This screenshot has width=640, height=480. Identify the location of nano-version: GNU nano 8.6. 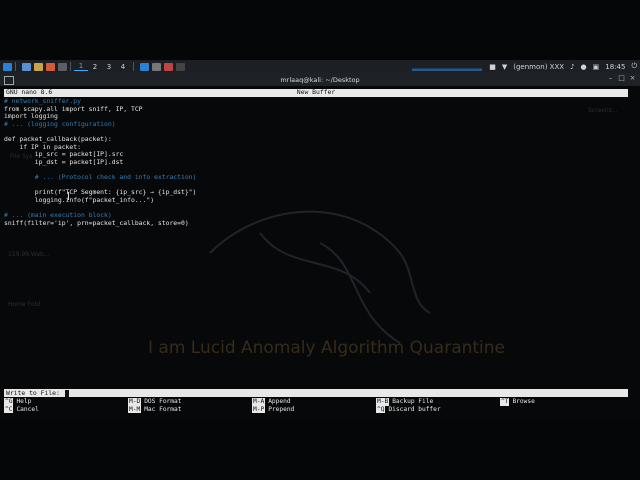
(29, 92).